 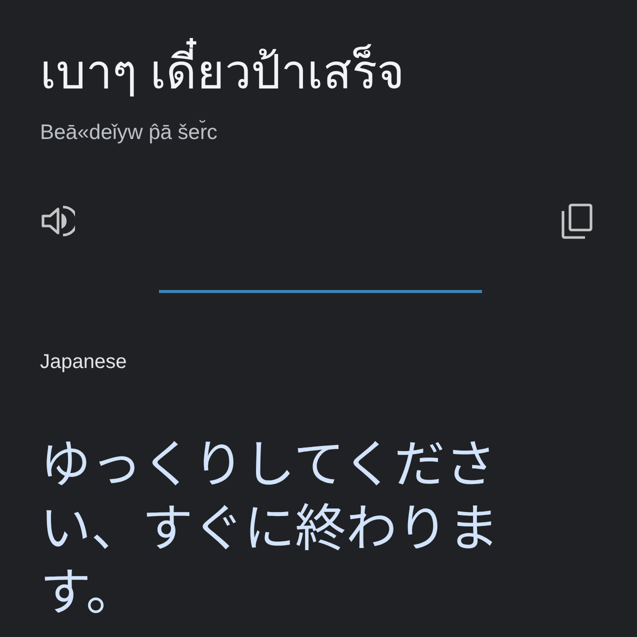 What do you see at coordinates (223, 72) in the screenshot?
I see `source-text: เบาๆ เดี๋ยวป้าเสร็จ` at bounding box center [223, 72].